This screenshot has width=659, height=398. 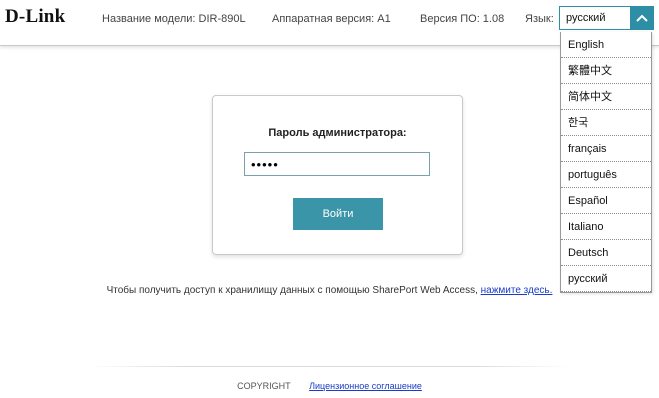 What do you see at coordinates (517, 290) in the screenshot?
I see `shareport-link: нажмите здесь.` at bounding box center [517, 290].